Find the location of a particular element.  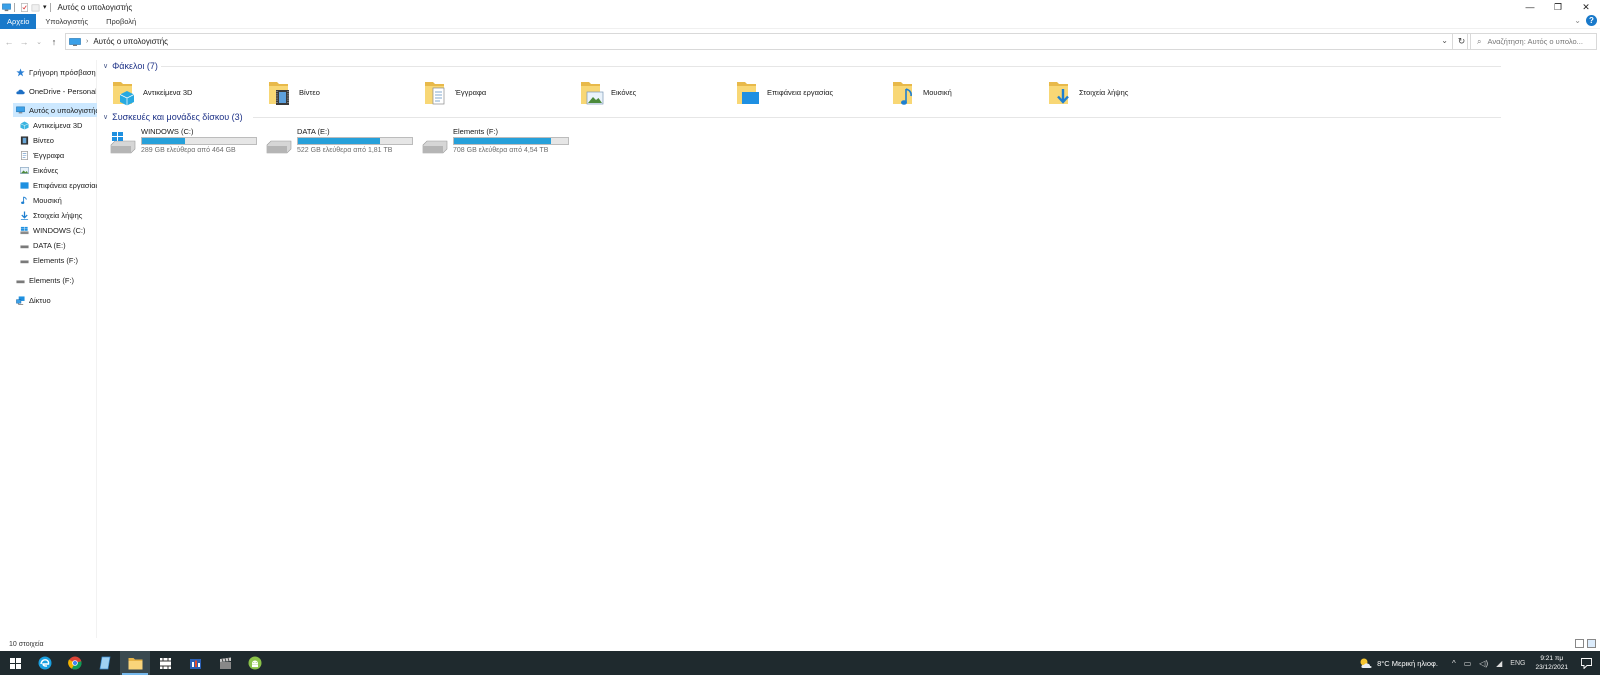

folder-downloads: Στοιχεία λήψης is located at coordinates (1088, 92).